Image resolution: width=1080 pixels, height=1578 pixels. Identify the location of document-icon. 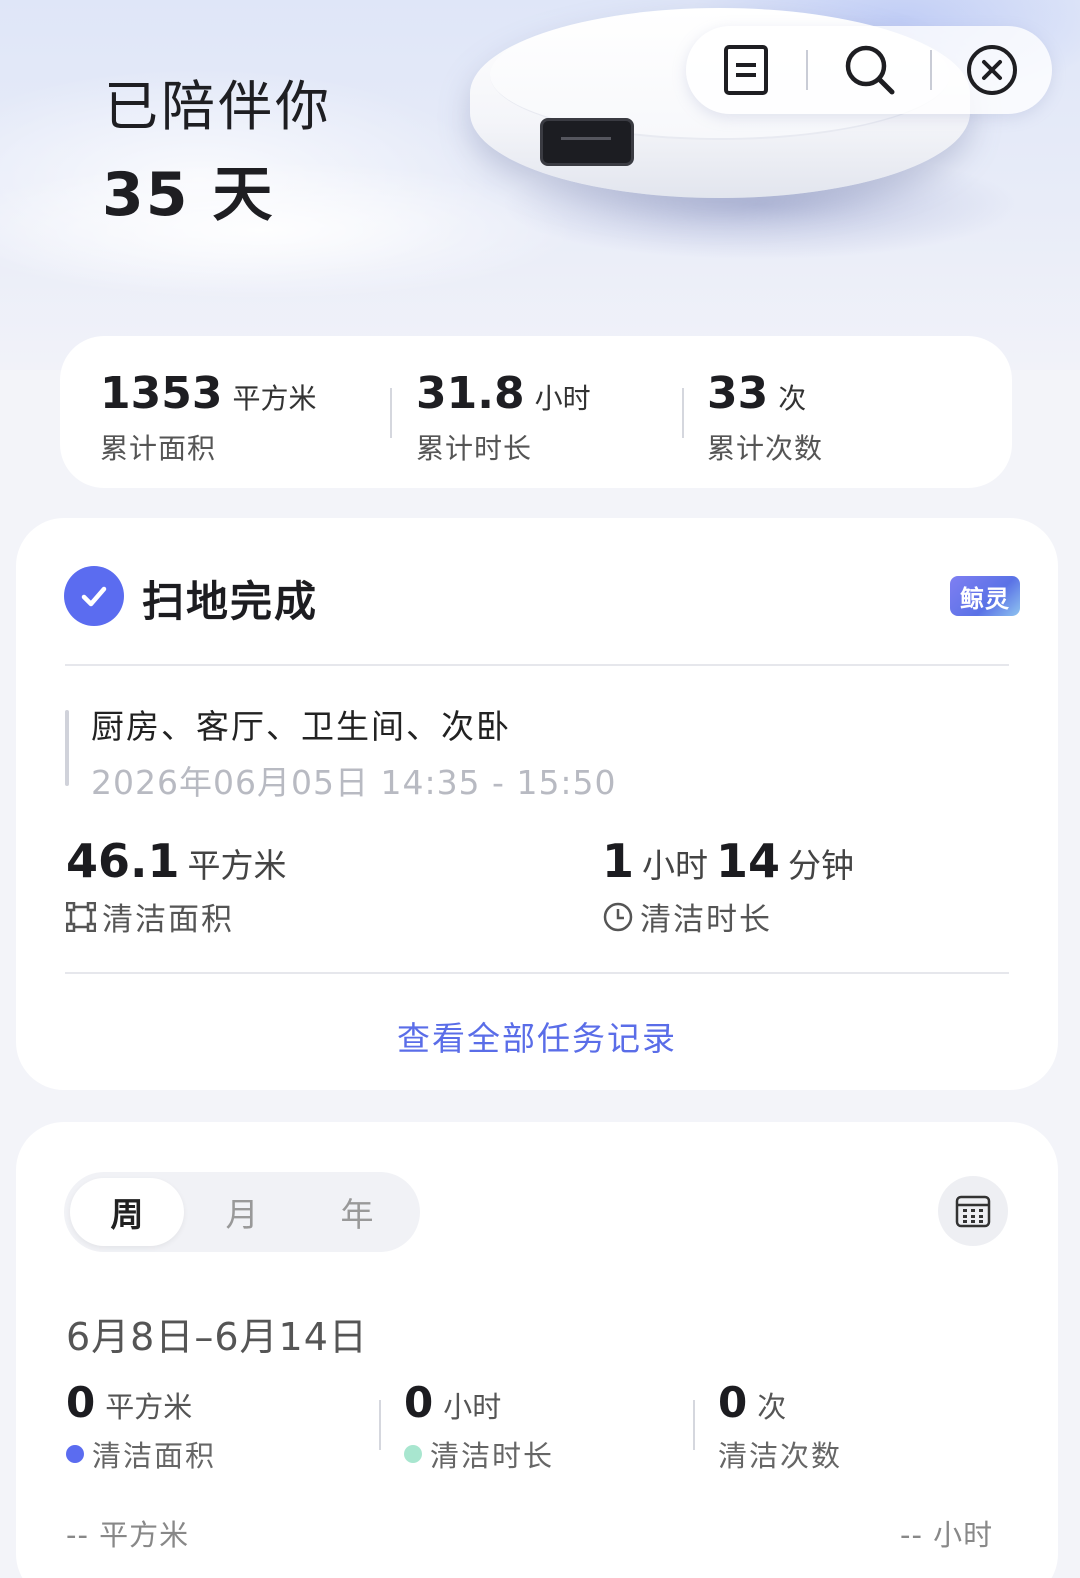
(746, 70).